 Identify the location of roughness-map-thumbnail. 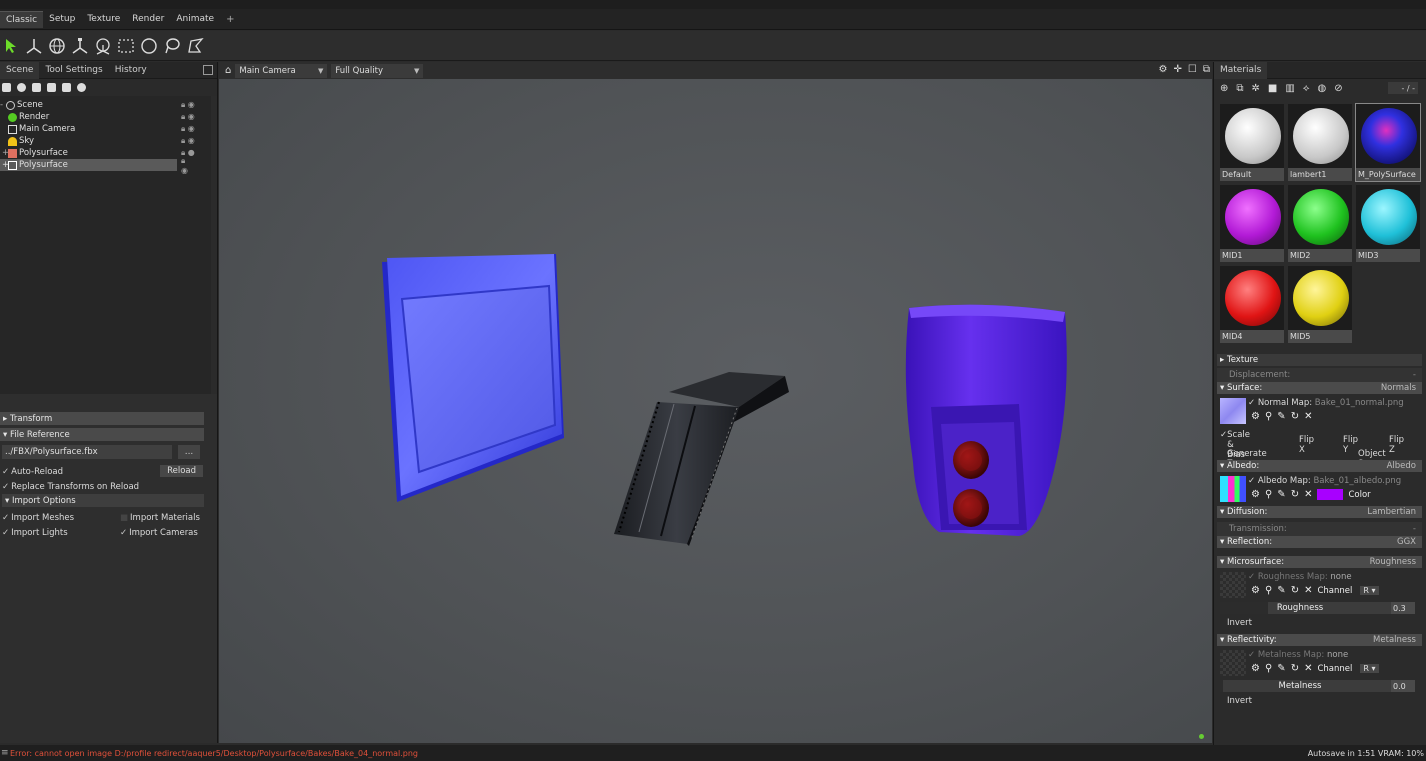
(1233, 585).